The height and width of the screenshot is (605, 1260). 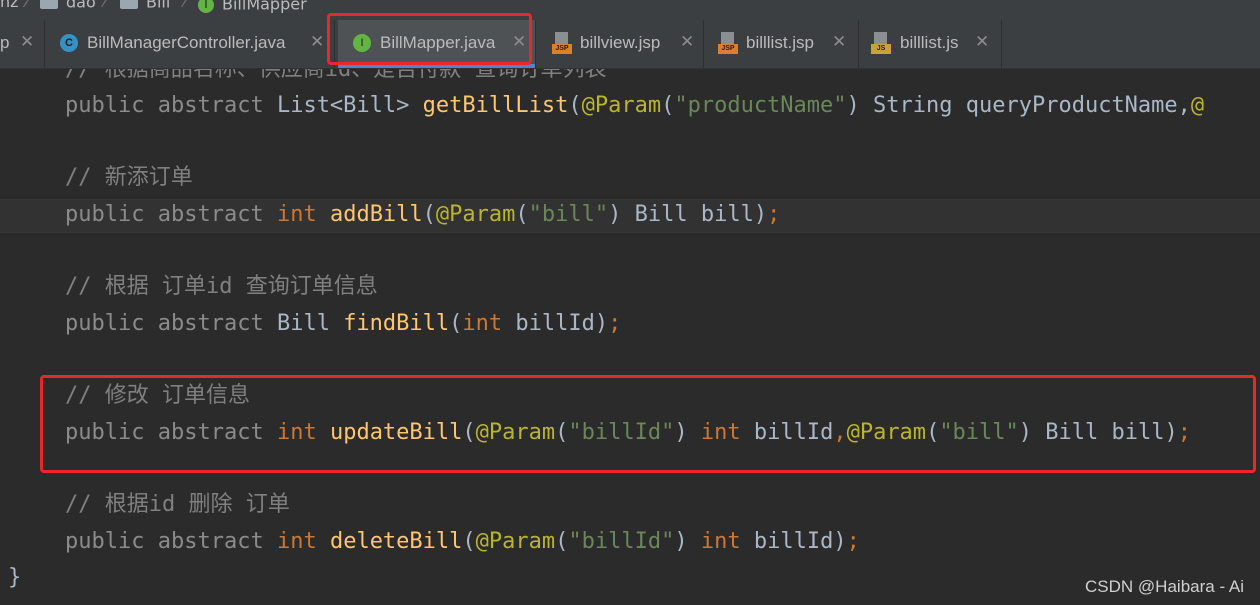 I want to click on breadcrumb-item-dao: dao, so click(x=68, y=5).